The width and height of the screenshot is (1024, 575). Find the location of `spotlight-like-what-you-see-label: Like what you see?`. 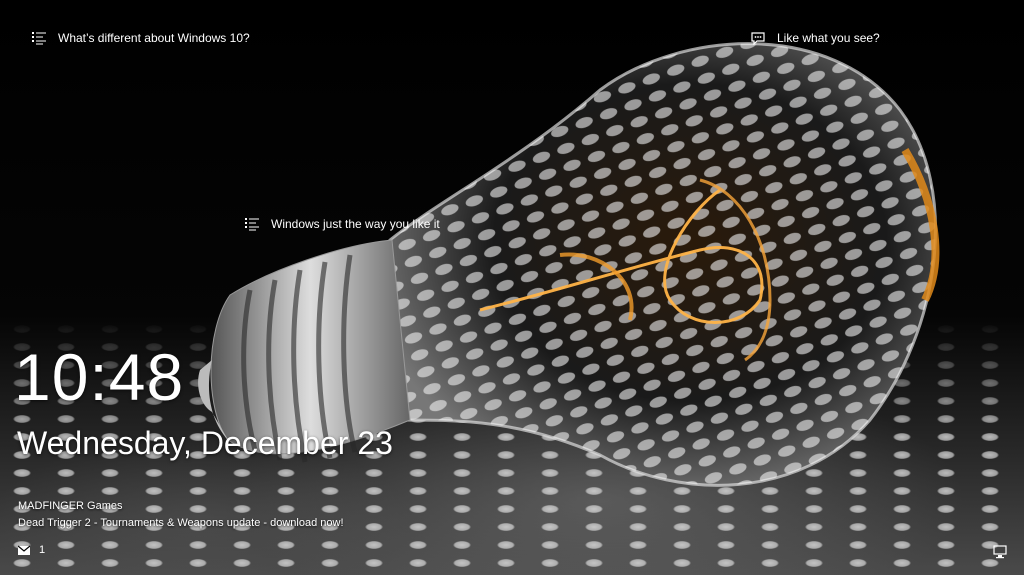

spotlight-like-what-you-see-label: Like what you see? is located at coordinates (828, 38).